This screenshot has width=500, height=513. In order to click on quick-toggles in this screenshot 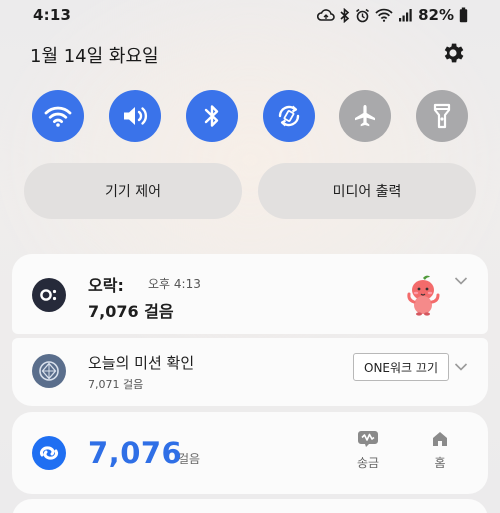, I will do `click(250, 116)`.